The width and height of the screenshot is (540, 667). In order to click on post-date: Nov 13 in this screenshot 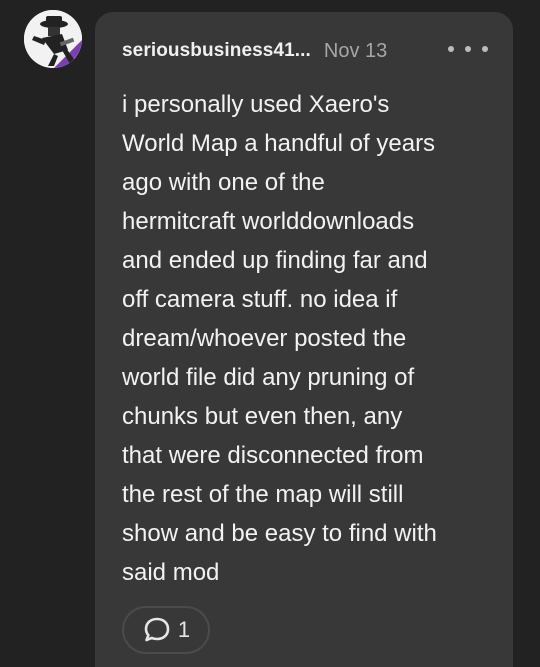, I will do `click(355, 50)`.